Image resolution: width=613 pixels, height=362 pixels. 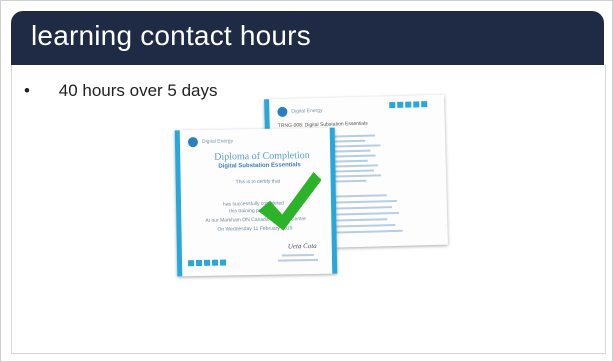 What do you see at coordinates (290, 201) in the screenshot?
I see `checkmark-icon` at bounding box center [290, 201].